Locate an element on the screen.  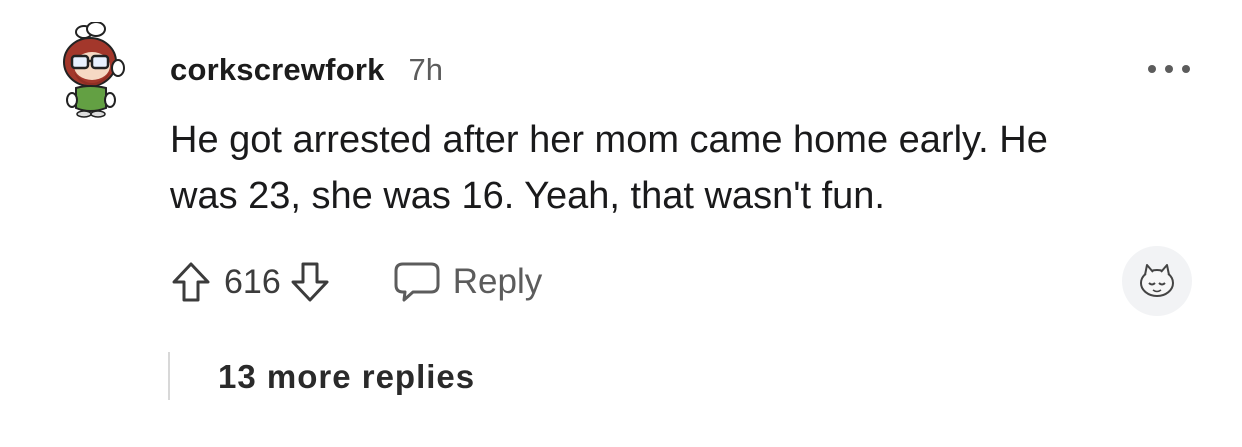
more-options-button is located at coordinates (1169, 69).